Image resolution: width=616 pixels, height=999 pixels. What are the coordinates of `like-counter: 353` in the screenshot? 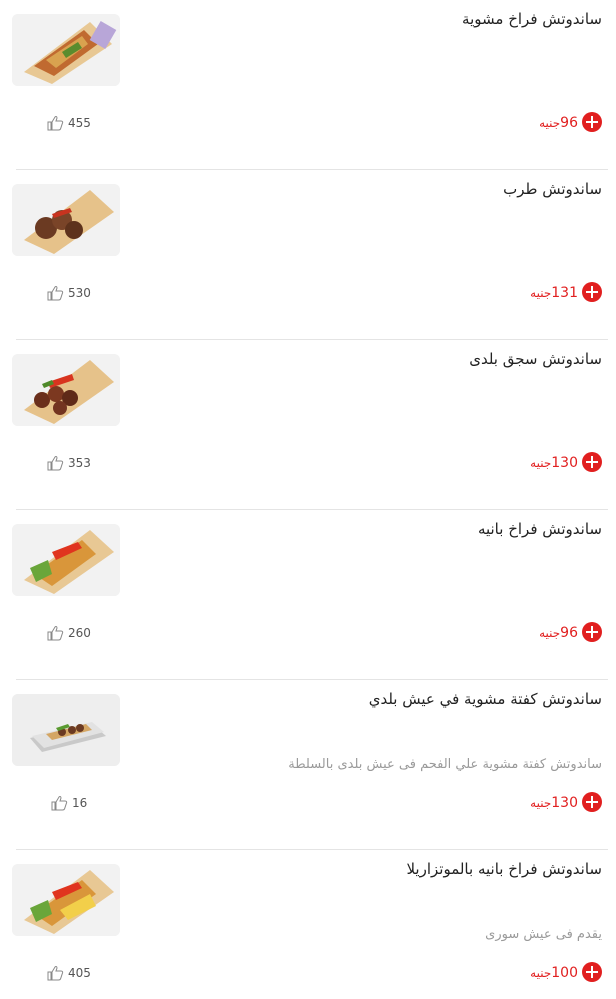 It's located at (68, 463).